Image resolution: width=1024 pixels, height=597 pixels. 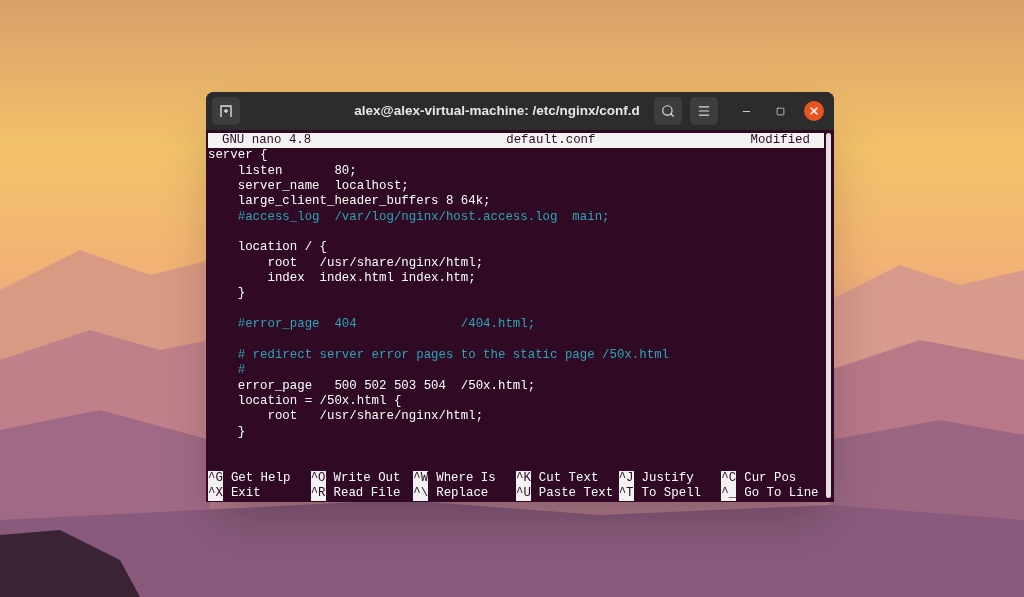 What do you see at coordinates (319, 400) in the screenshot?
I see `code-line: location = /50x.html {` at bounding box center [319, 400].